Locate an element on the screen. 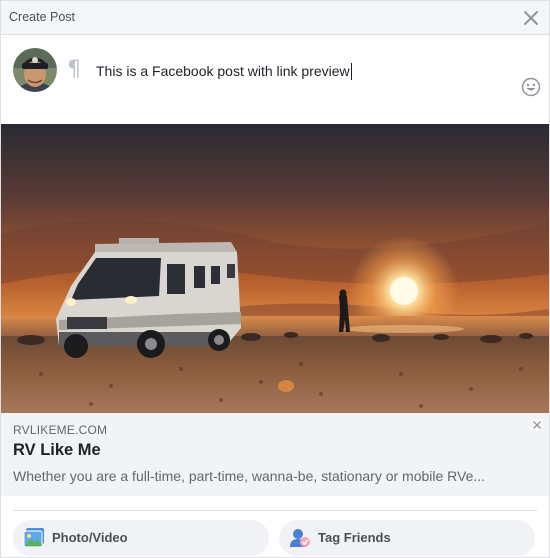 This screenshot has height=558, width=550. remove-preview-icon is located at coordinates (537, 424).